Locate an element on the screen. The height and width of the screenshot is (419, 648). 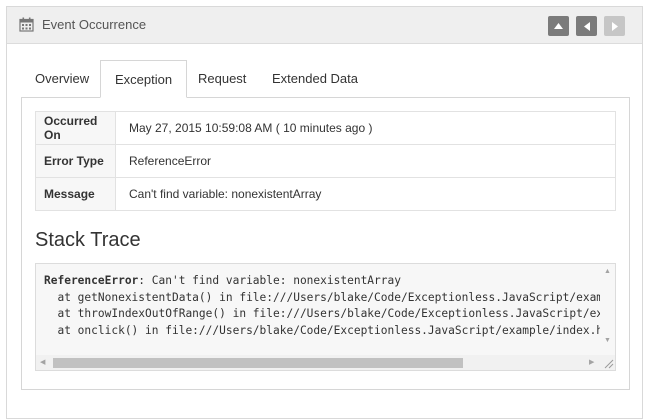
detail-key-error-type: Error Type is located at coordinates (75, 161).